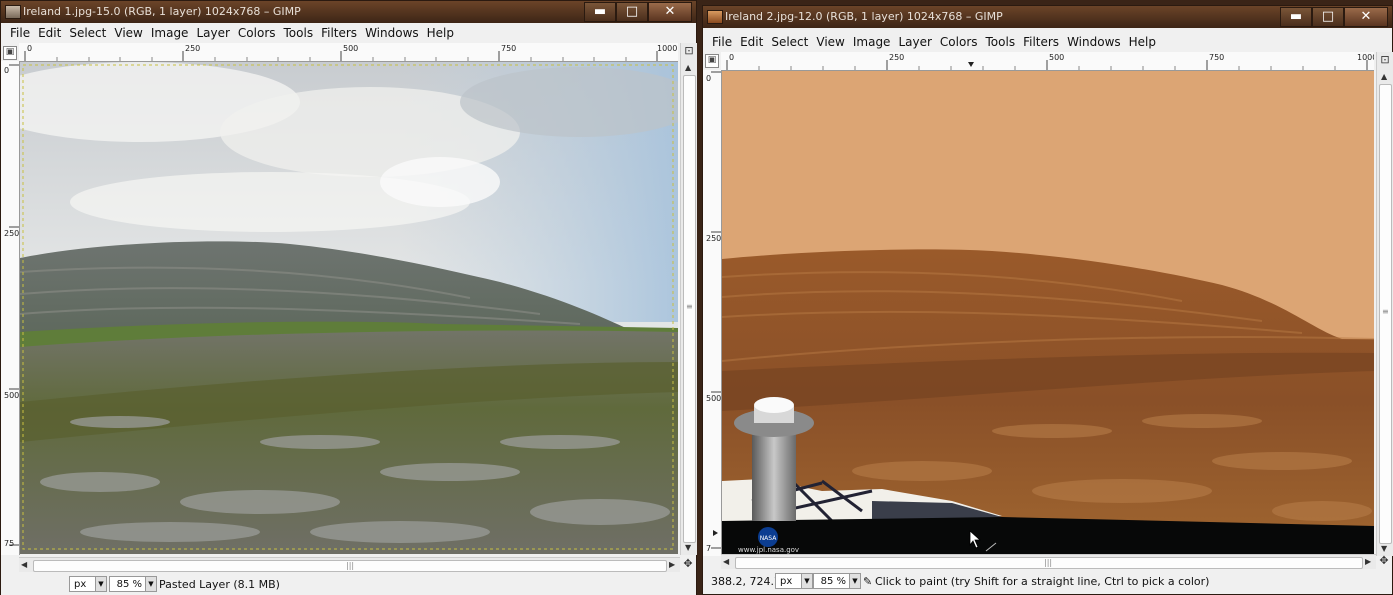  I want to click on vertical-ruler: 0 250 500 7, so click(712, 313).